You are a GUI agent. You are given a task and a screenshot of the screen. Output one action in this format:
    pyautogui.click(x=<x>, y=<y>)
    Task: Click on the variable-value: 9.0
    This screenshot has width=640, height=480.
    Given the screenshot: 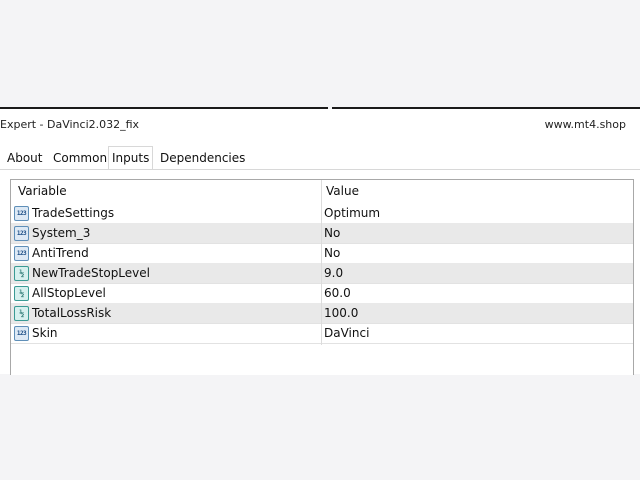 What is the action you would take?
    pyautogui.click(x=333, y=273)
    